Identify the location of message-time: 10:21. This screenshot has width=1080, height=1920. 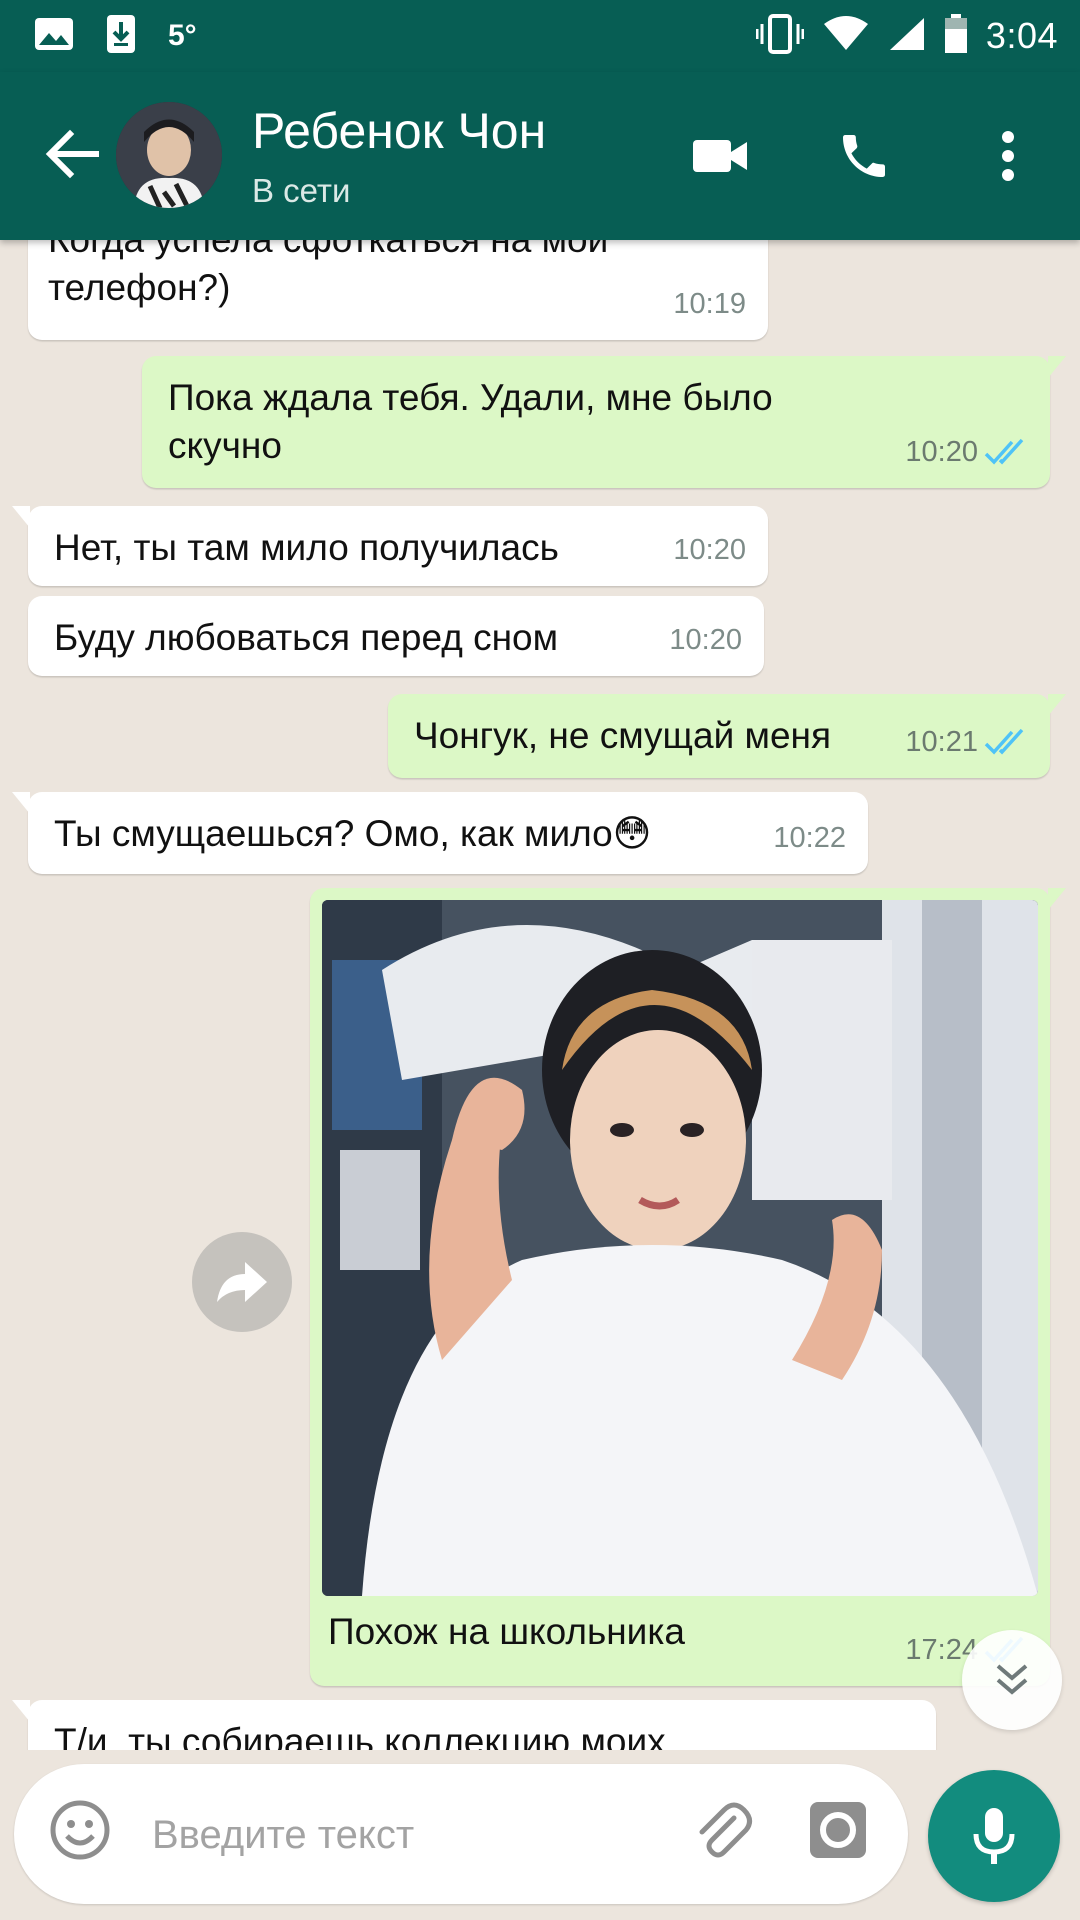
(966, 742).